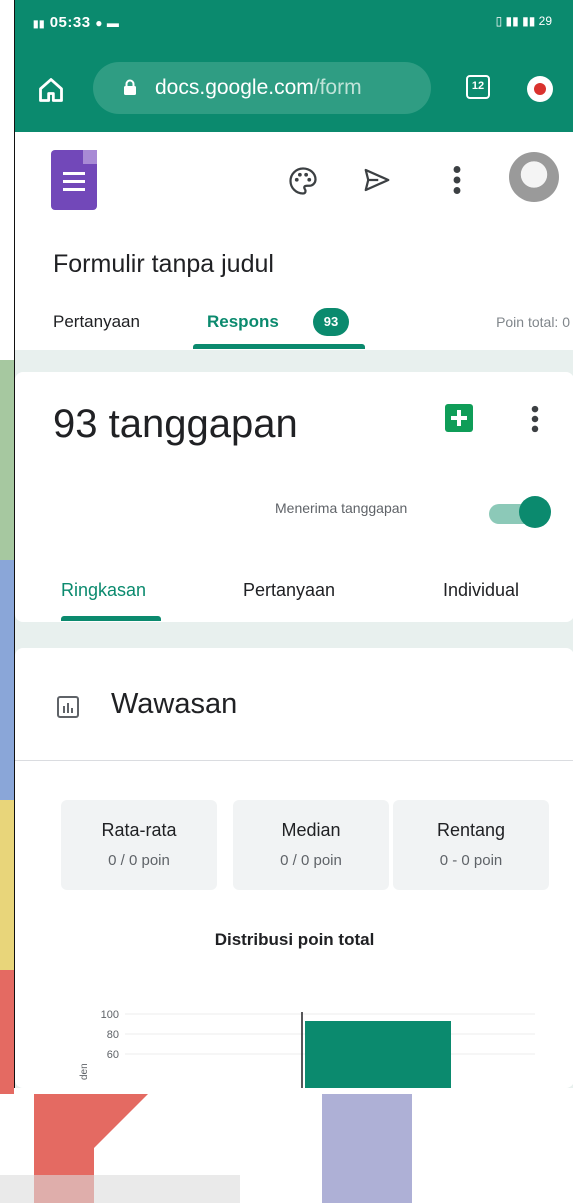 Image resolution: width=573 pixels, height=1203 pixels. I want to click on active-tab-indicator, so click(279, 346).